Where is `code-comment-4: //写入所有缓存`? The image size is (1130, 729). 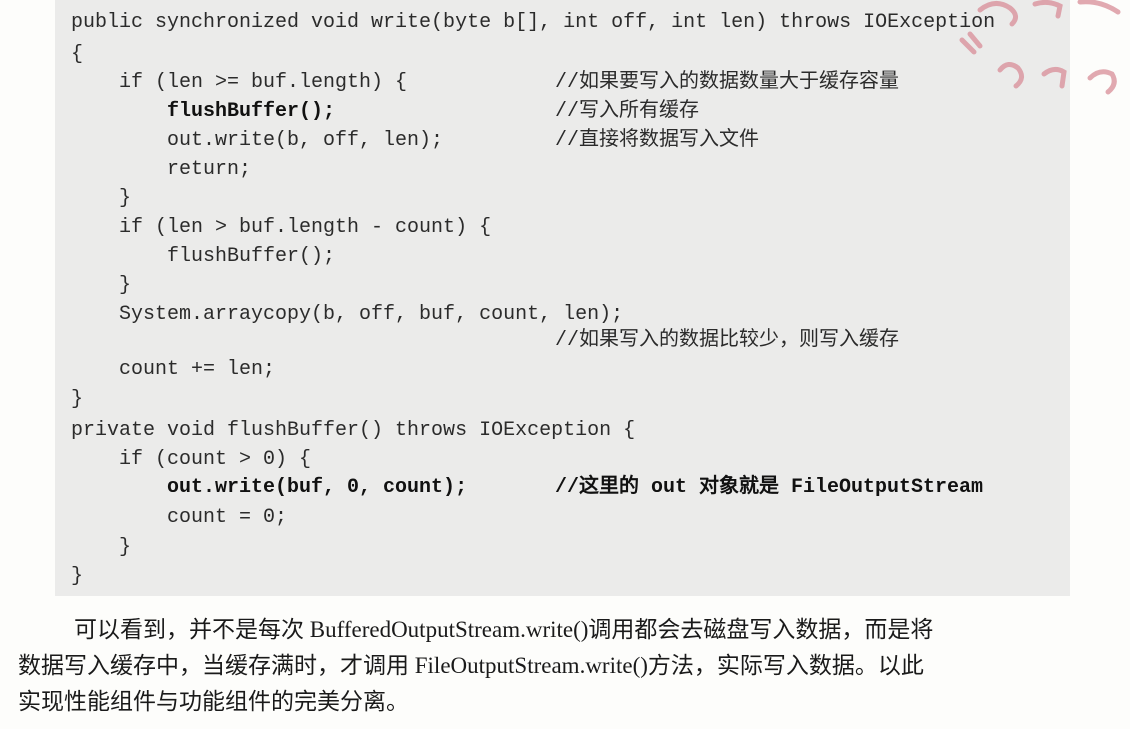 code-comment-4: //写入所有缓存 is located at coordinates (627, 111).